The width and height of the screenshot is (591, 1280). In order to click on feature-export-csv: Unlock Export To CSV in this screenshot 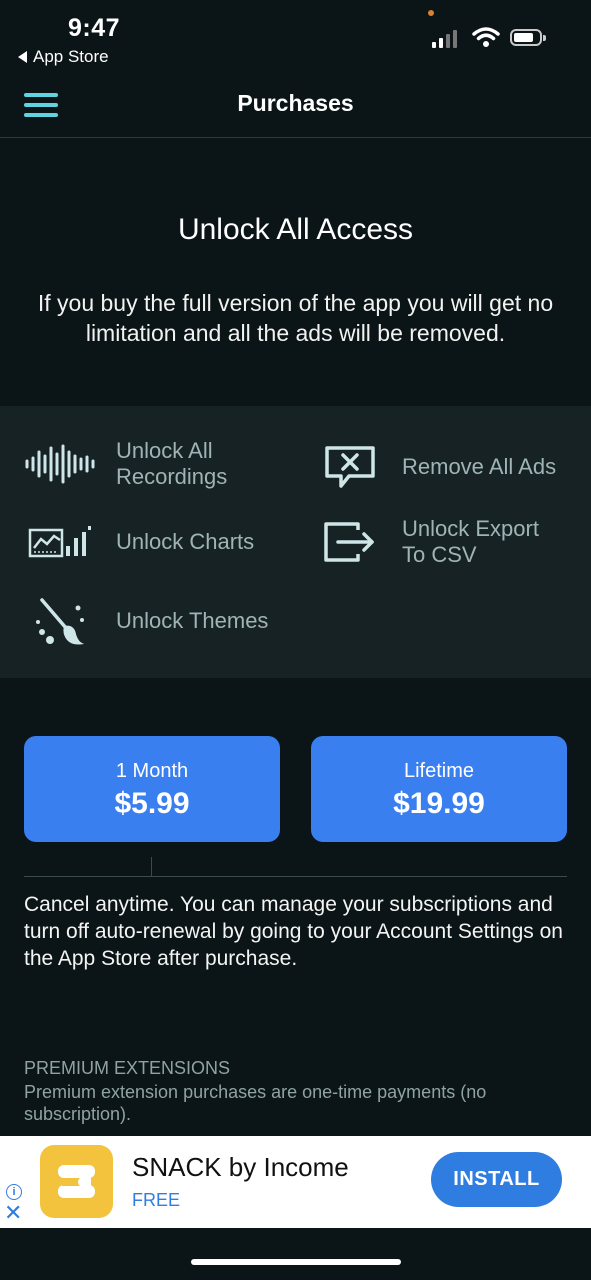, I will do `click(445, 542)`.